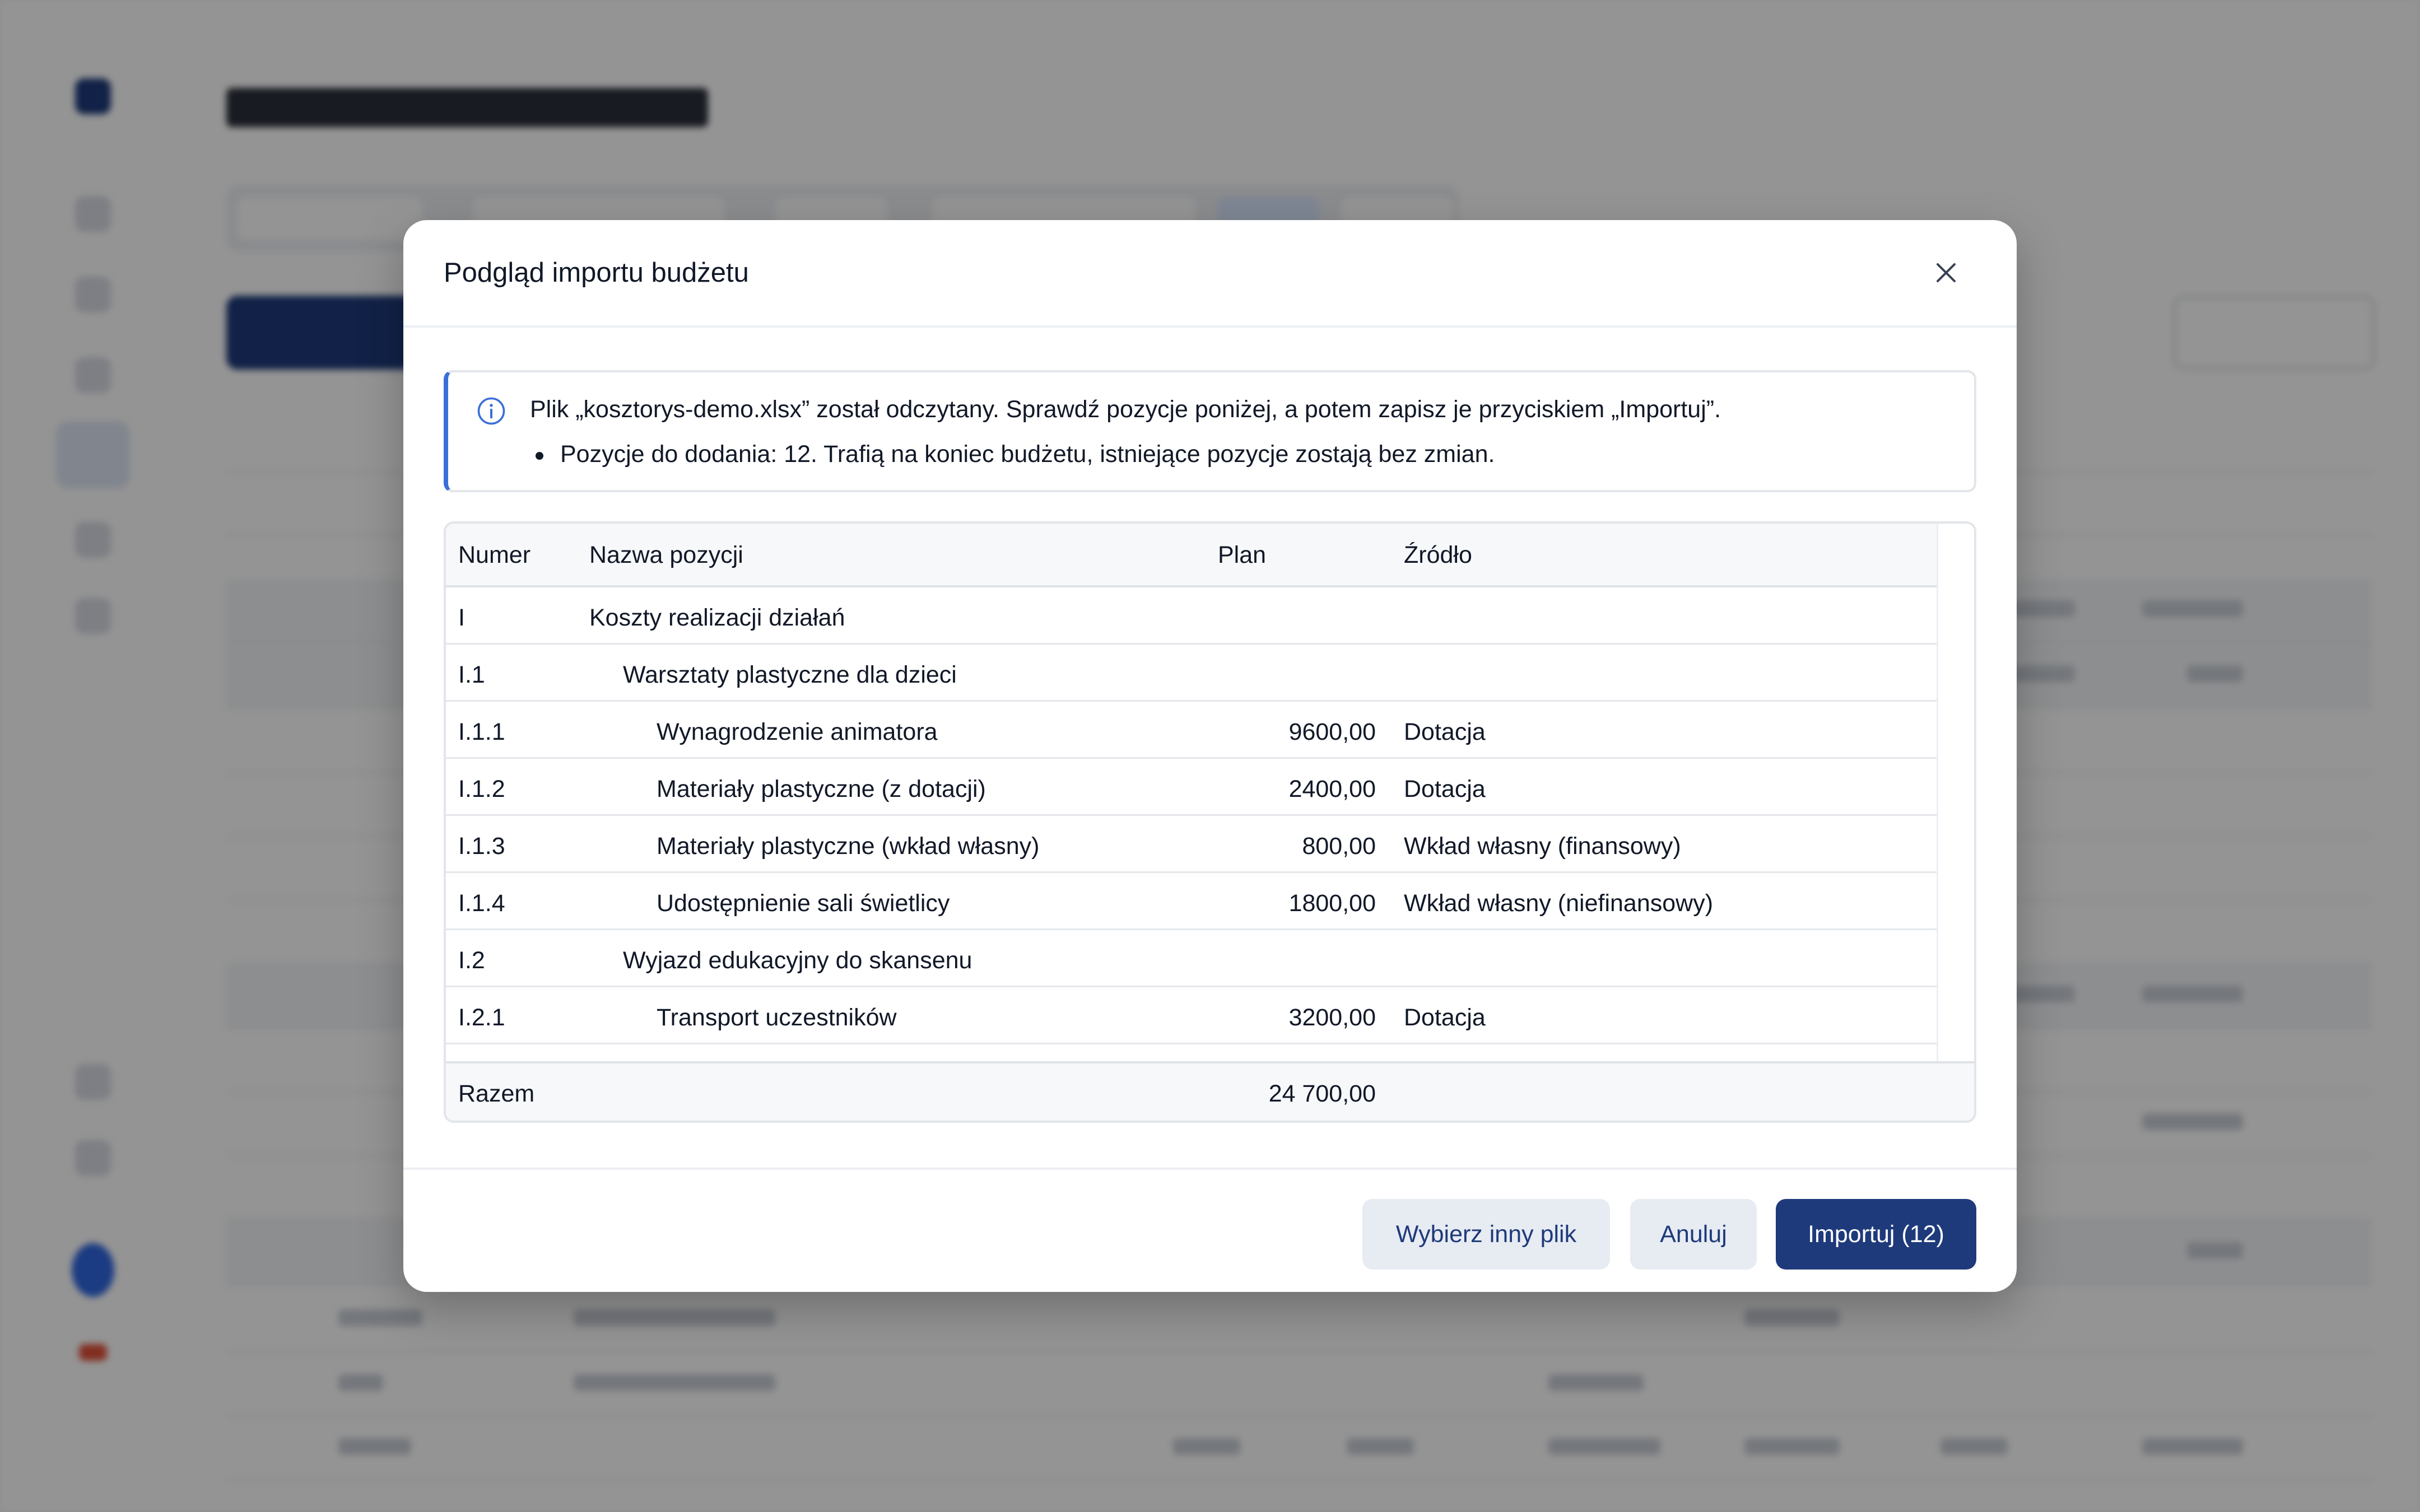 The image size is (2420, 1512). I want to click on table-row: I.1 Warsztaty plastyczne dla dzieci, so click(1193, 674).